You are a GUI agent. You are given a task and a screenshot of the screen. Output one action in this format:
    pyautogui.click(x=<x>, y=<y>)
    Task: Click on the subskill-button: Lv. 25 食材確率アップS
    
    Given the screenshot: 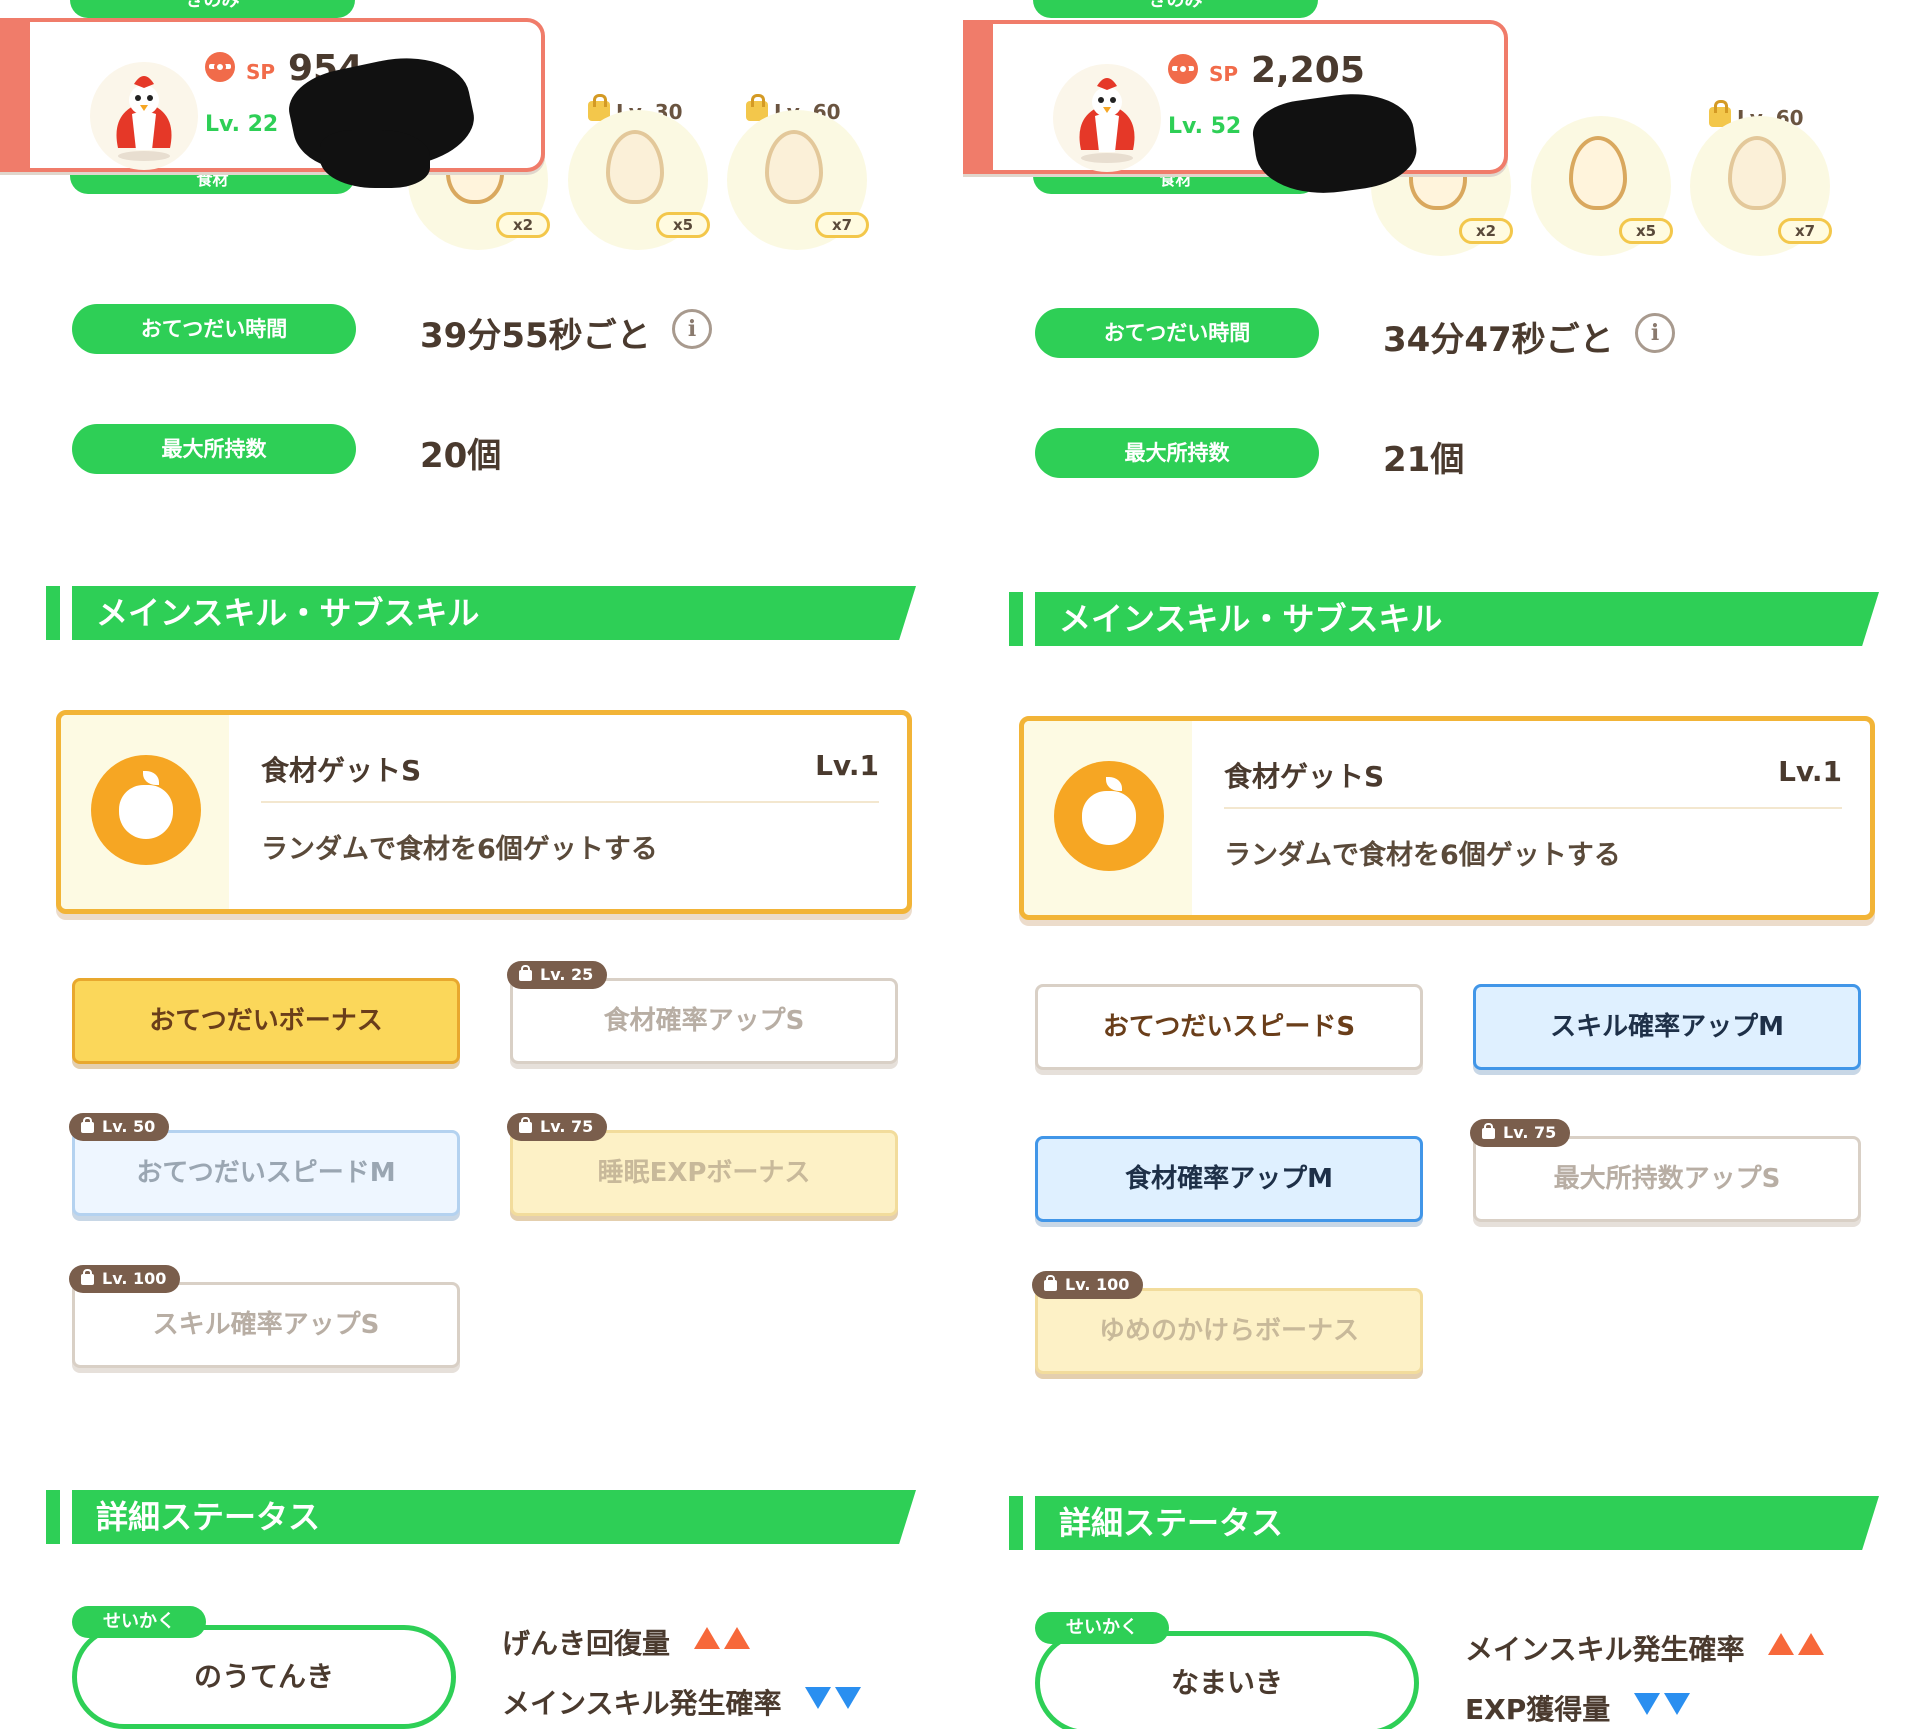 What is the action you would take?
    pyautogui.click(x=702, y=1012)
    